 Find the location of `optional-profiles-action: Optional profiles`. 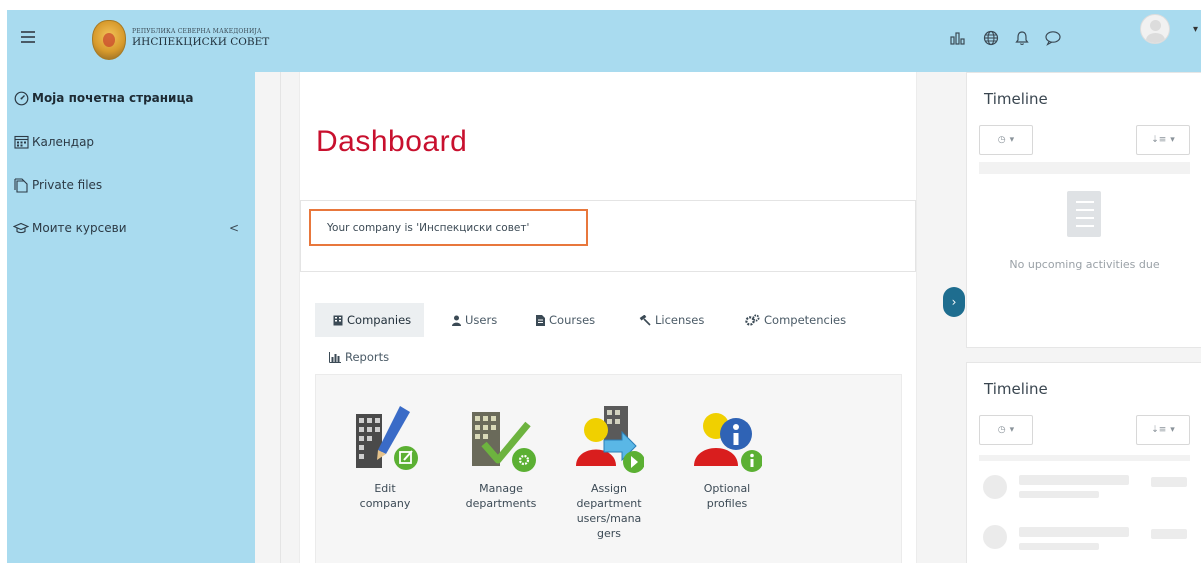

optional-profiles-action: Optional profiles is located at coordinates (727, 457).